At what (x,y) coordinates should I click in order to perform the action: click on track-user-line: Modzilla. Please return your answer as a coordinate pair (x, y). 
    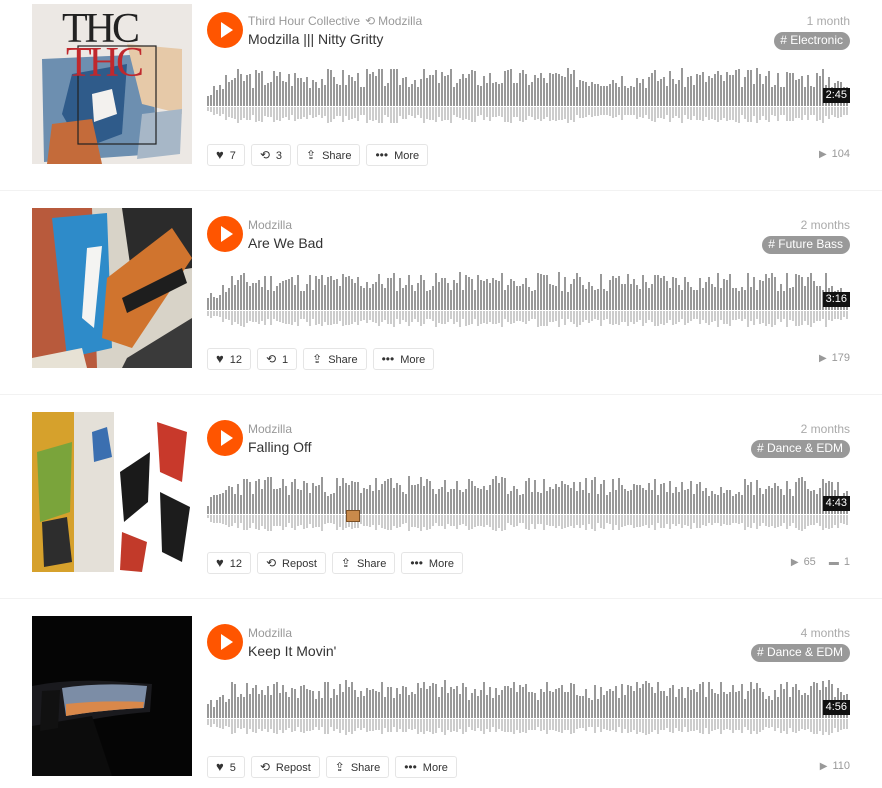
    Looking at the image, I should click on (270, 429).